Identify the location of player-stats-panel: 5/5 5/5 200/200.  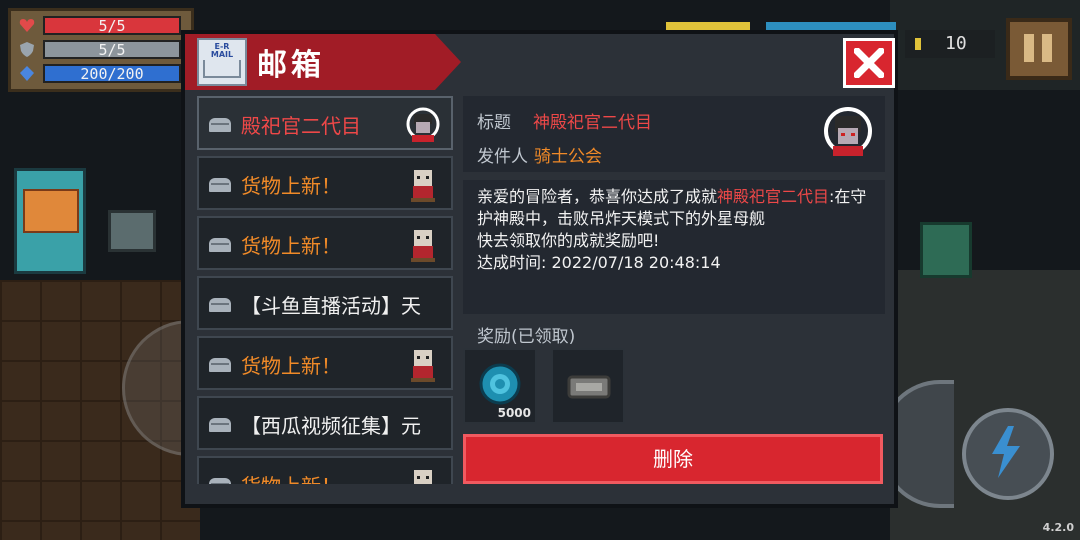
(101, 50).